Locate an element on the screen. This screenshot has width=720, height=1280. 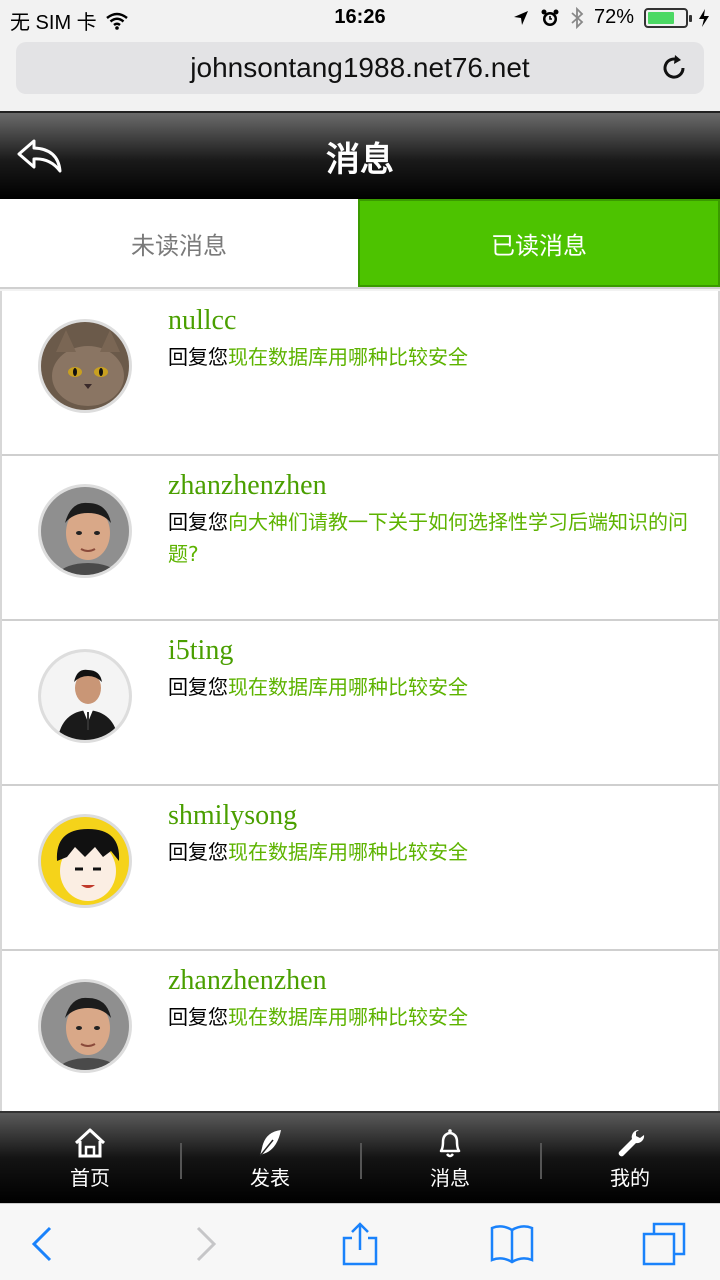
message-username: nullcc is located at coordinates (202, 321).